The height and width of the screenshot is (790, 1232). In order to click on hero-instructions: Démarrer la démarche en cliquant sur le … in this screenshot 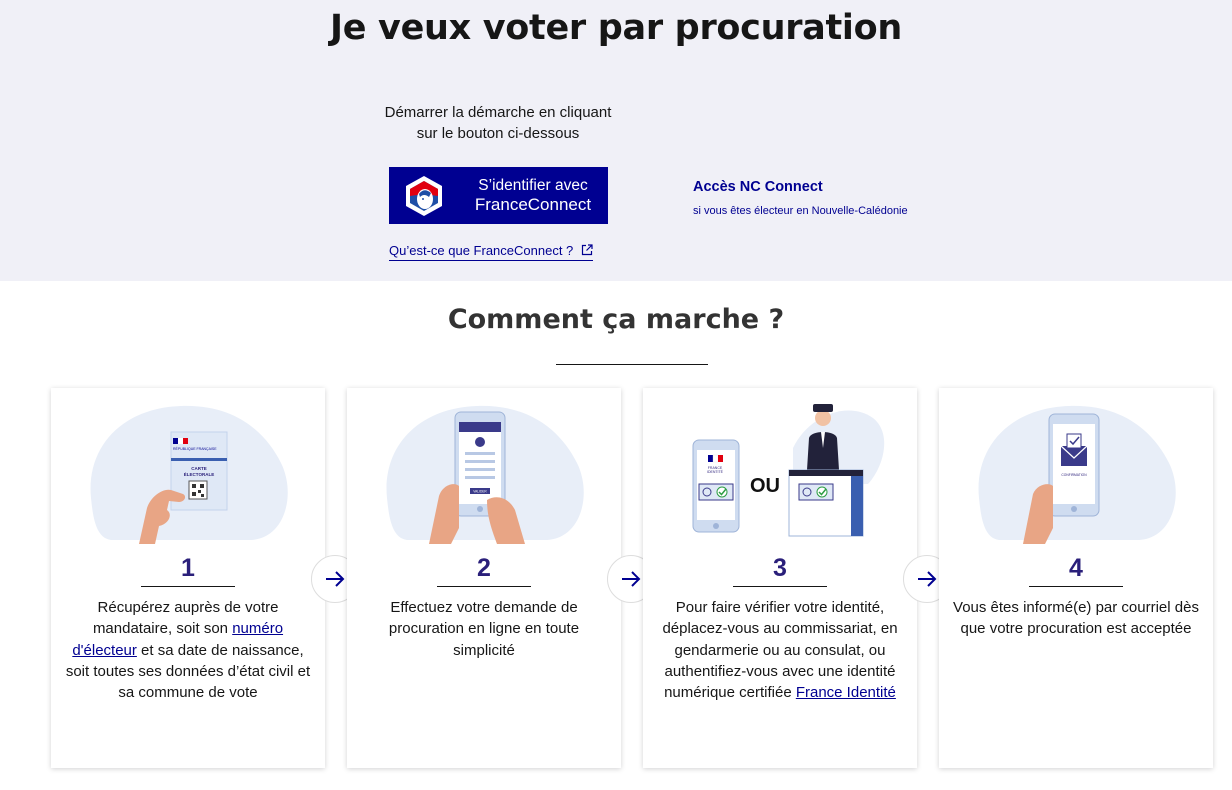, I will do `click(498, 123)`.